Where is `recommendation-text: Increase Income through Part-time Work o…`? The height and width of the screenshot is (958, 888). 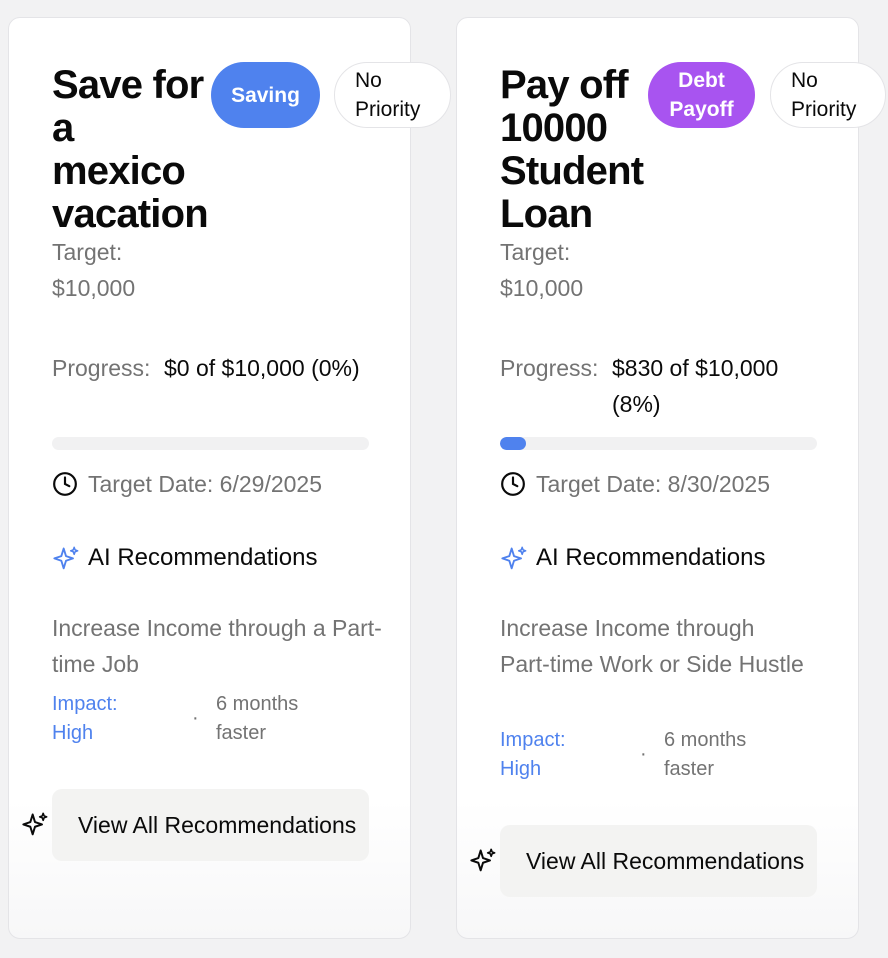
recommendation-text: Increase Income through Part-time Work o… is located at coordinates (652, 646).